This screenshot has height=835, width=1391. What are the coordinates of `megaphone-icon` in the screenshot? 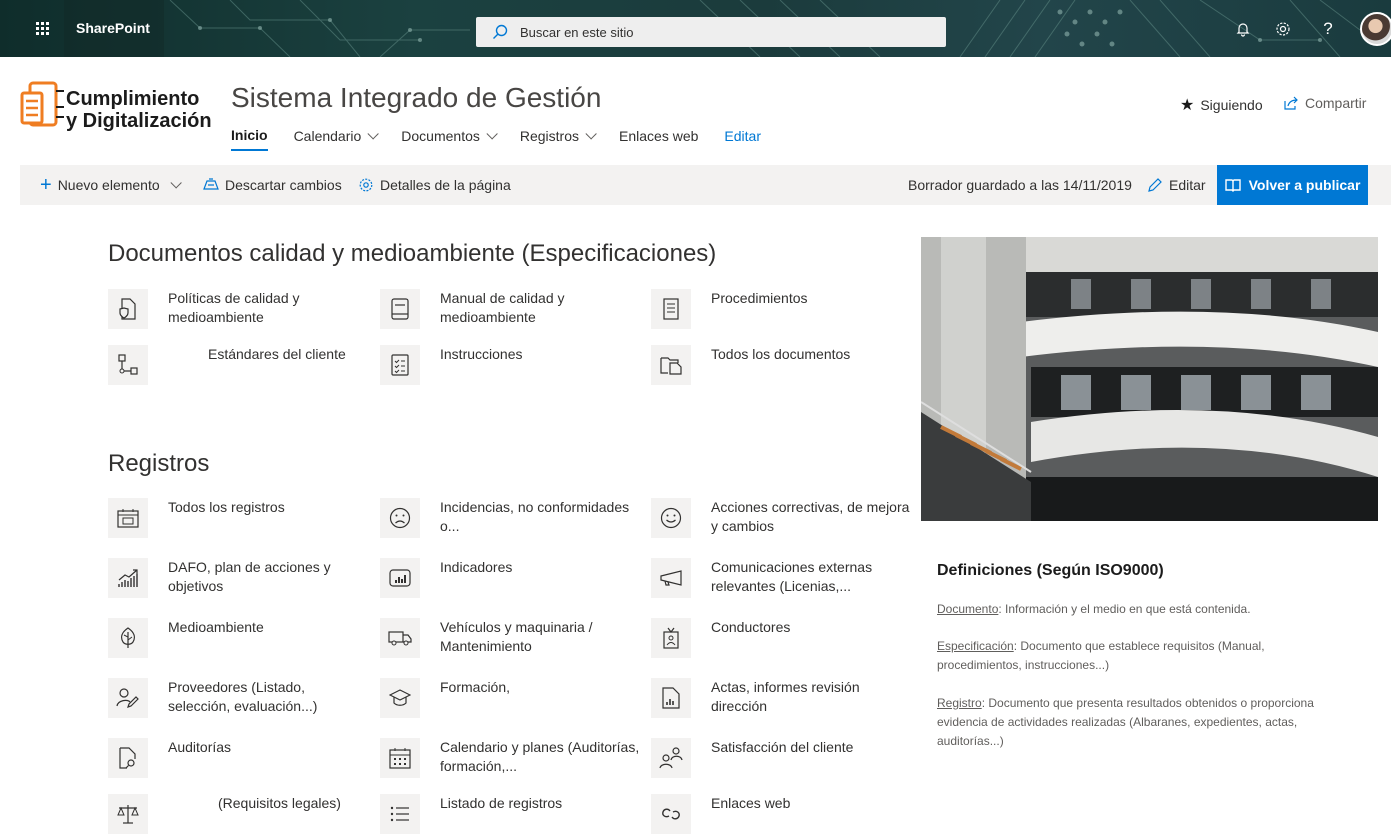 It's located at (671, 578).